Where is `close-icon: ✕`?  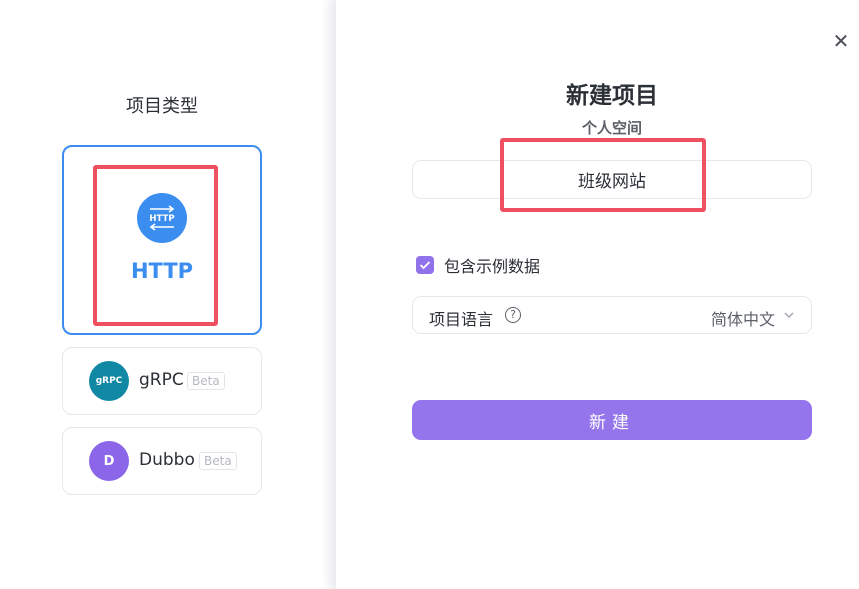
close-icon: ✕ is located at coordinates (841, 41).